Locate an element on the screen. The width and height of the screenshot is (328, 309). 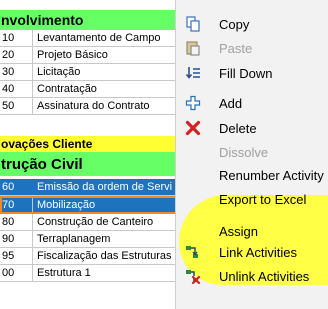
menu-item-add: Add is located at coordinates (252, 103).